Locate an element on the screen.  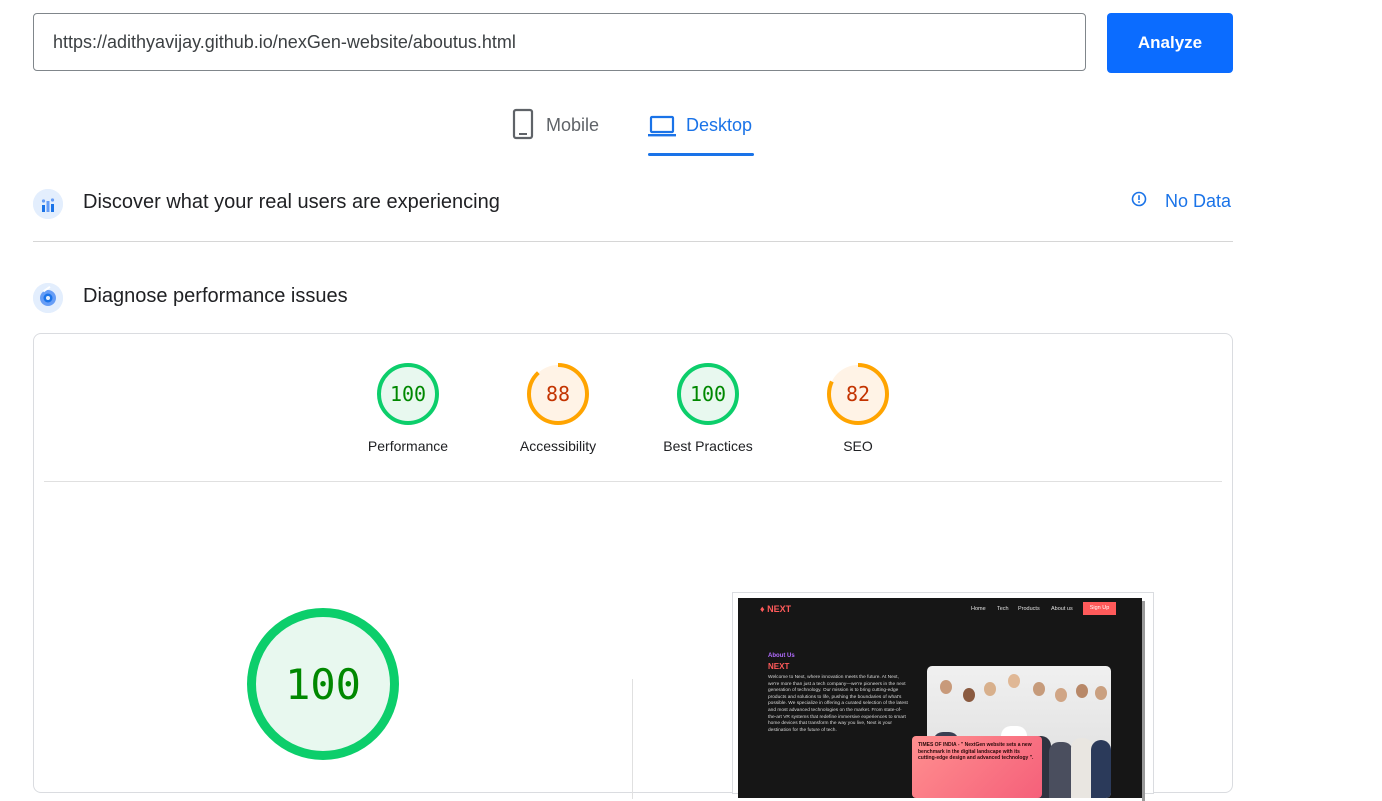
preview-shadow is located at coordinates (1143, 701).